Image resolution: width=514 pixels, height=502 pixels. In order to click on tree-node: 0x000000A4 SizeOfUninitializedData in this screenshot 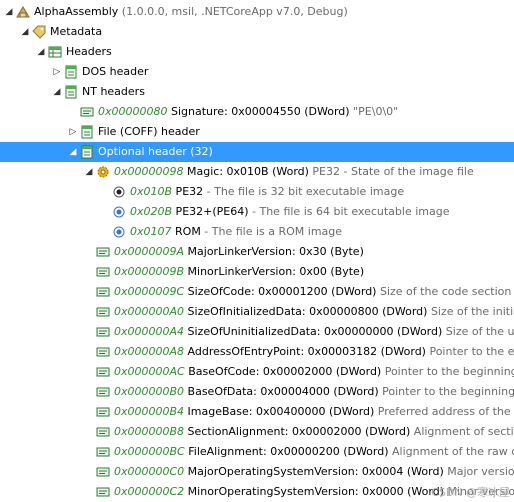, I will do `click(257, 332)`.